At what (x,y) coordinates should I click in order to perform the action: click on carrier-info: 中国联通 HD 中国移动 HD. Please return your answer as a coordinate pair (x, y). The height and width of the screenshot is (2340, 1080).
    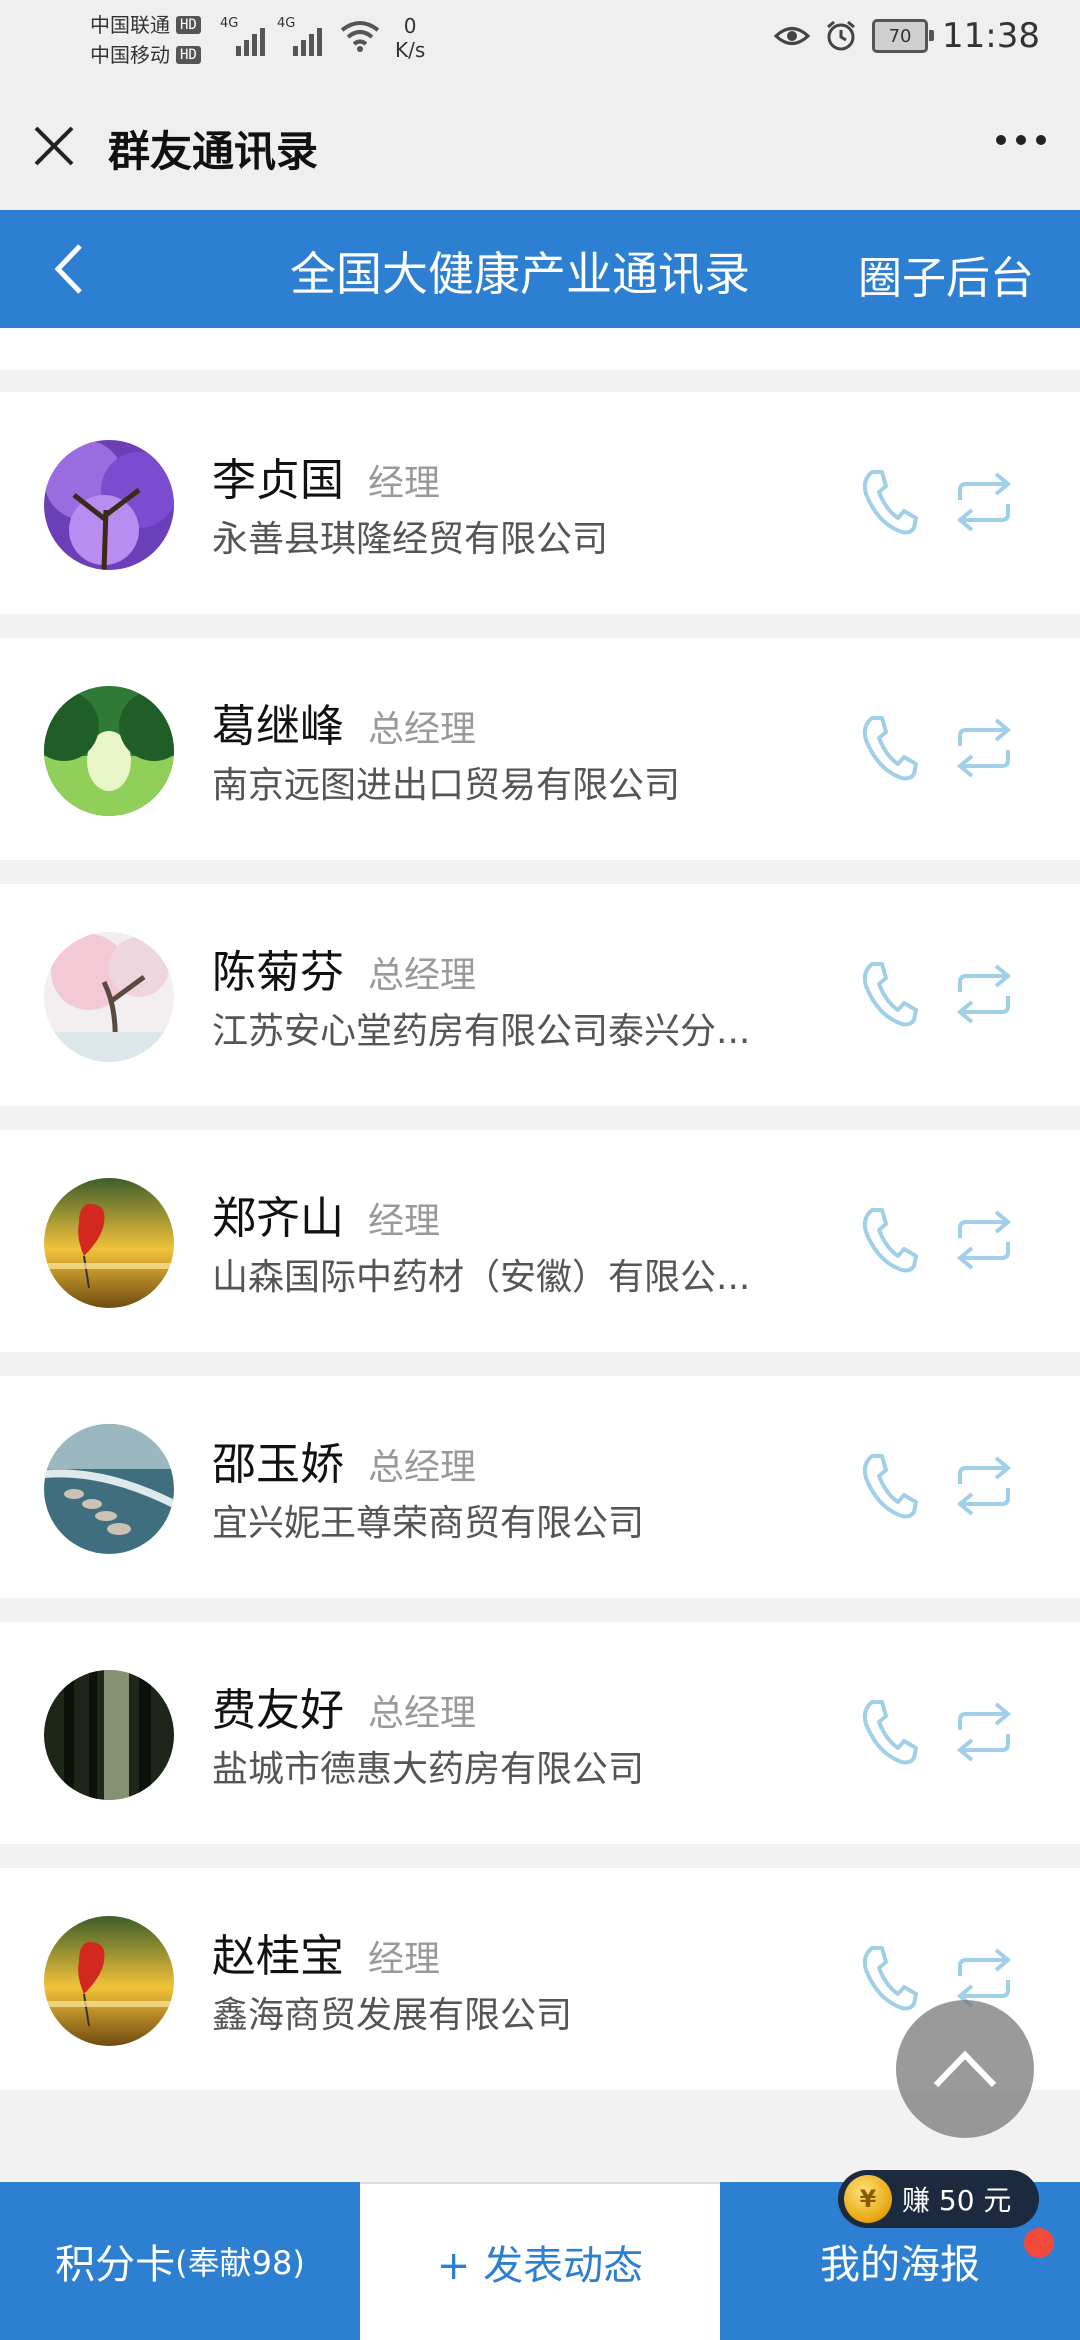
    Looking at the image, I should click on (145, 40).